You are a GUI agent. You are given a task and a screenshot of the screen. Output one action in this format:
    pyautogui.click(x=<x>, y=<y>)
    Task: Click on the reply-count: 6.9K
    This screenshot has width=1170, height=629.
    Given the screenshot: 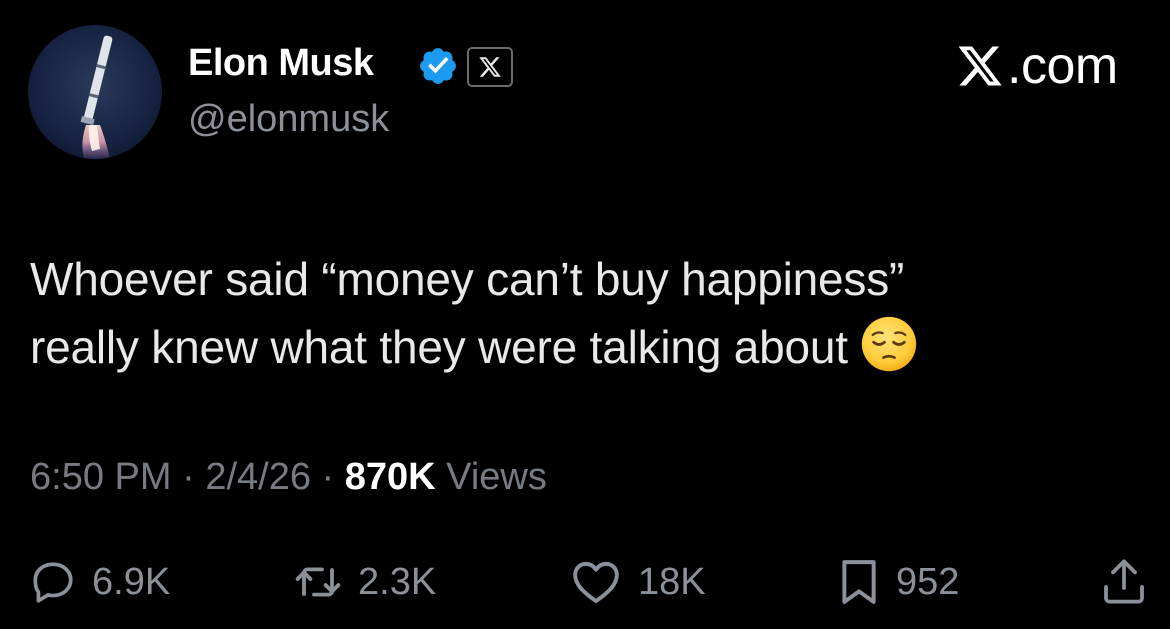 What is the action you would take?
    pyautogui.click(x=131, y=581)
    